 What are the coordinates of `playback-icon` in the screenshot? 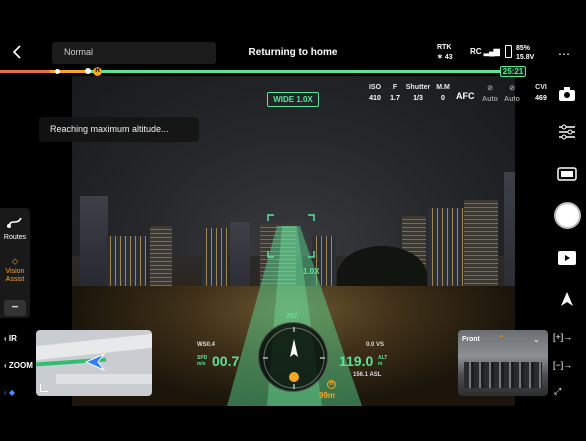 It's located at (567, 258).